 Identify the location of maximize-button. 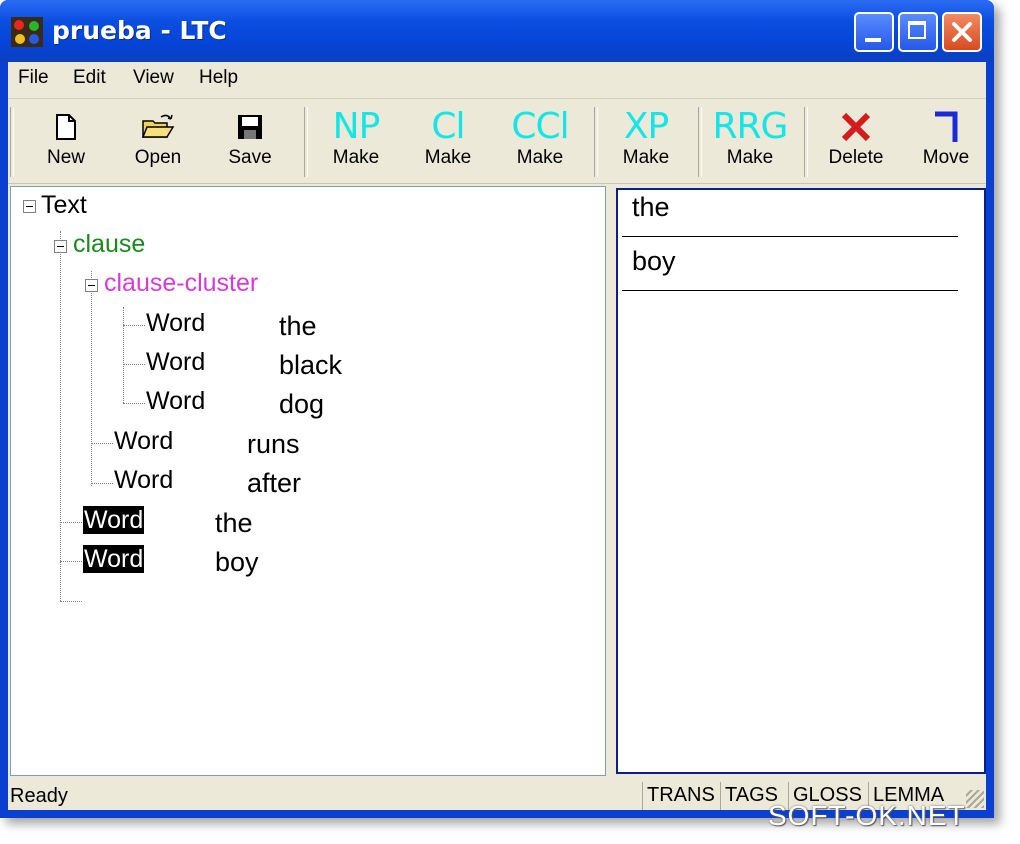
(918, 32).